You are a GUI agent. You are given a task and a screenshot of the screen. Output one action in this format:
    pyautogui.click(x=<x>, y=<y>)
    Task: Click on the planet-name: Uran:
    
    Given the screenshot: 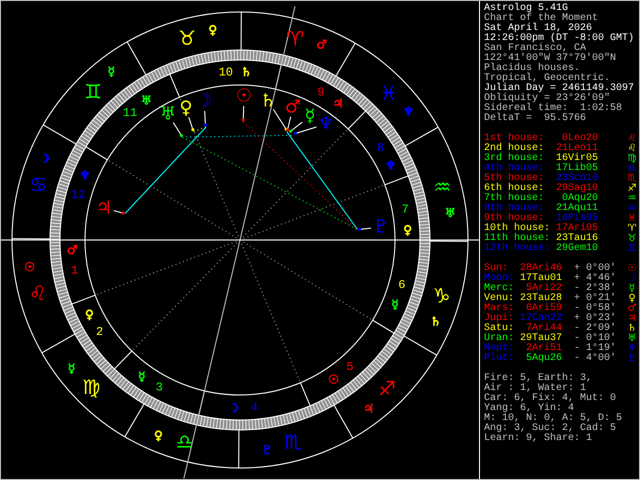 What is the action you would take?
    pyautogui.click(x=500, y=339)
    